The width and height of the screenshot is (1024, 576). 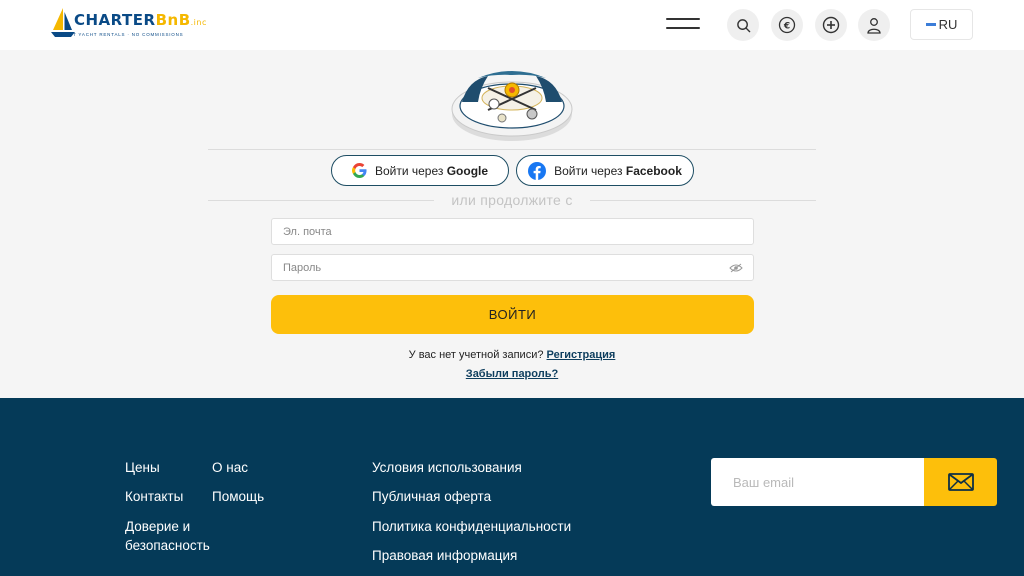 What do you see at coordinates (409, 170) in the screenshot?
I see `google-login-prefix: Войти через` at bounding box center [409, 170].